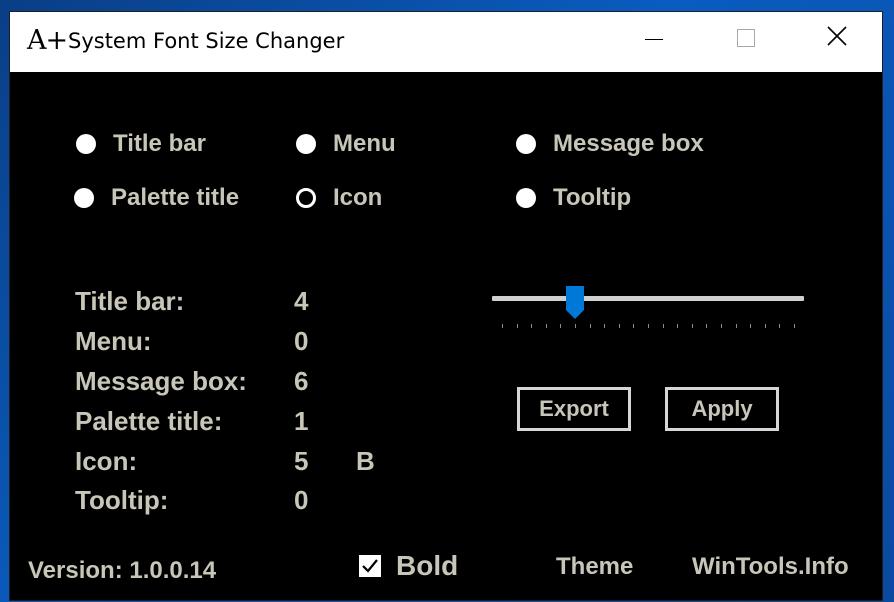 The height and width of the screenshot is (602, 894). Describe the element at coordinates (301, 500) in the screenshot. I see `stat-value-tooltip: 0` at that location.